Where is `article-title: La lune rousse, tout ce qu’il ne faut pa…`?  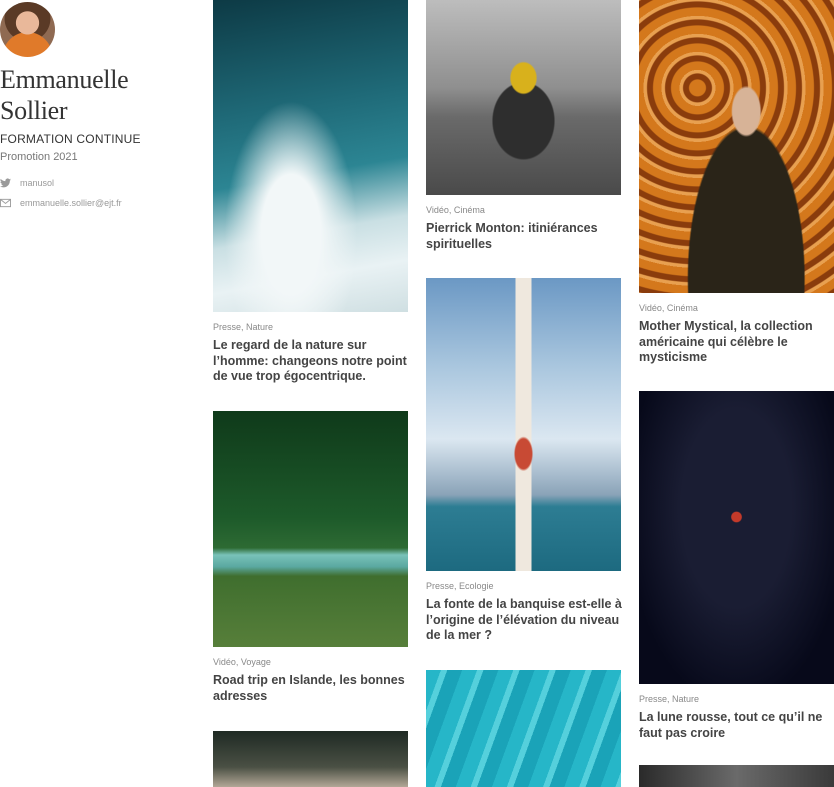 article-title: La lune rousse, tout ce qu’il ne faut pa… is located at coordinates (736, 725).